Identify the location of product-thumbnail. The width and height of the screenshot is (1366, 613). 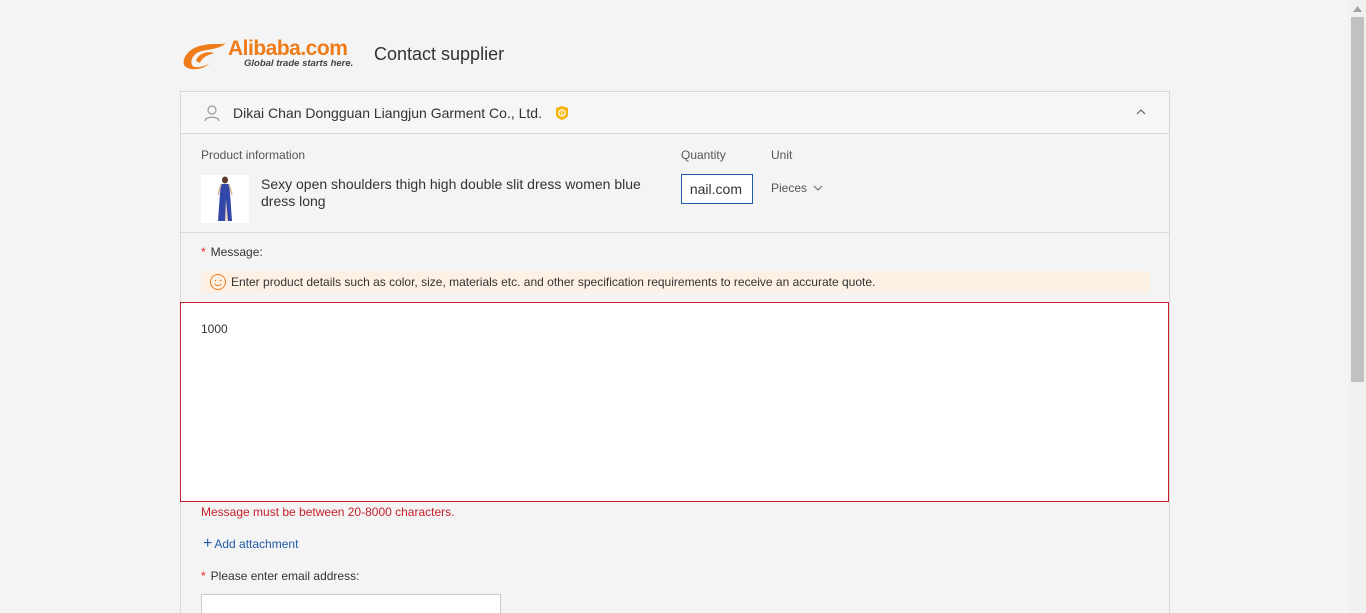
(225, 199).